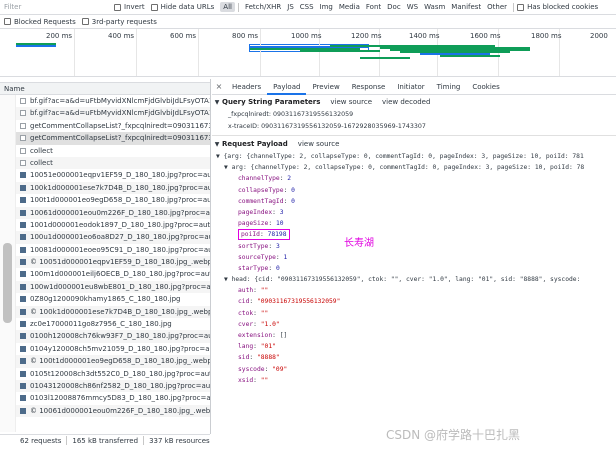 This screenshot has width=616, height=455. What do you see at coordinates (326, 7) in the screenshot?
I see `type-filter-img: Img` at bounding box center [326, 7].